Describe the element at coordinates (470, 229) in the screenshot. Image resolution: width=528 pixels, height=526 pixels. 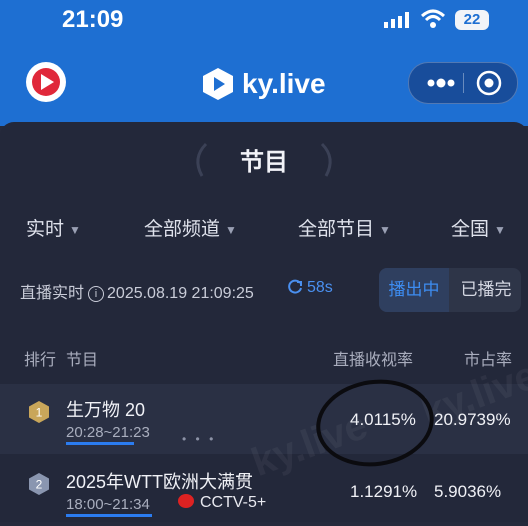
I see `filter-label: 全国` at that location.